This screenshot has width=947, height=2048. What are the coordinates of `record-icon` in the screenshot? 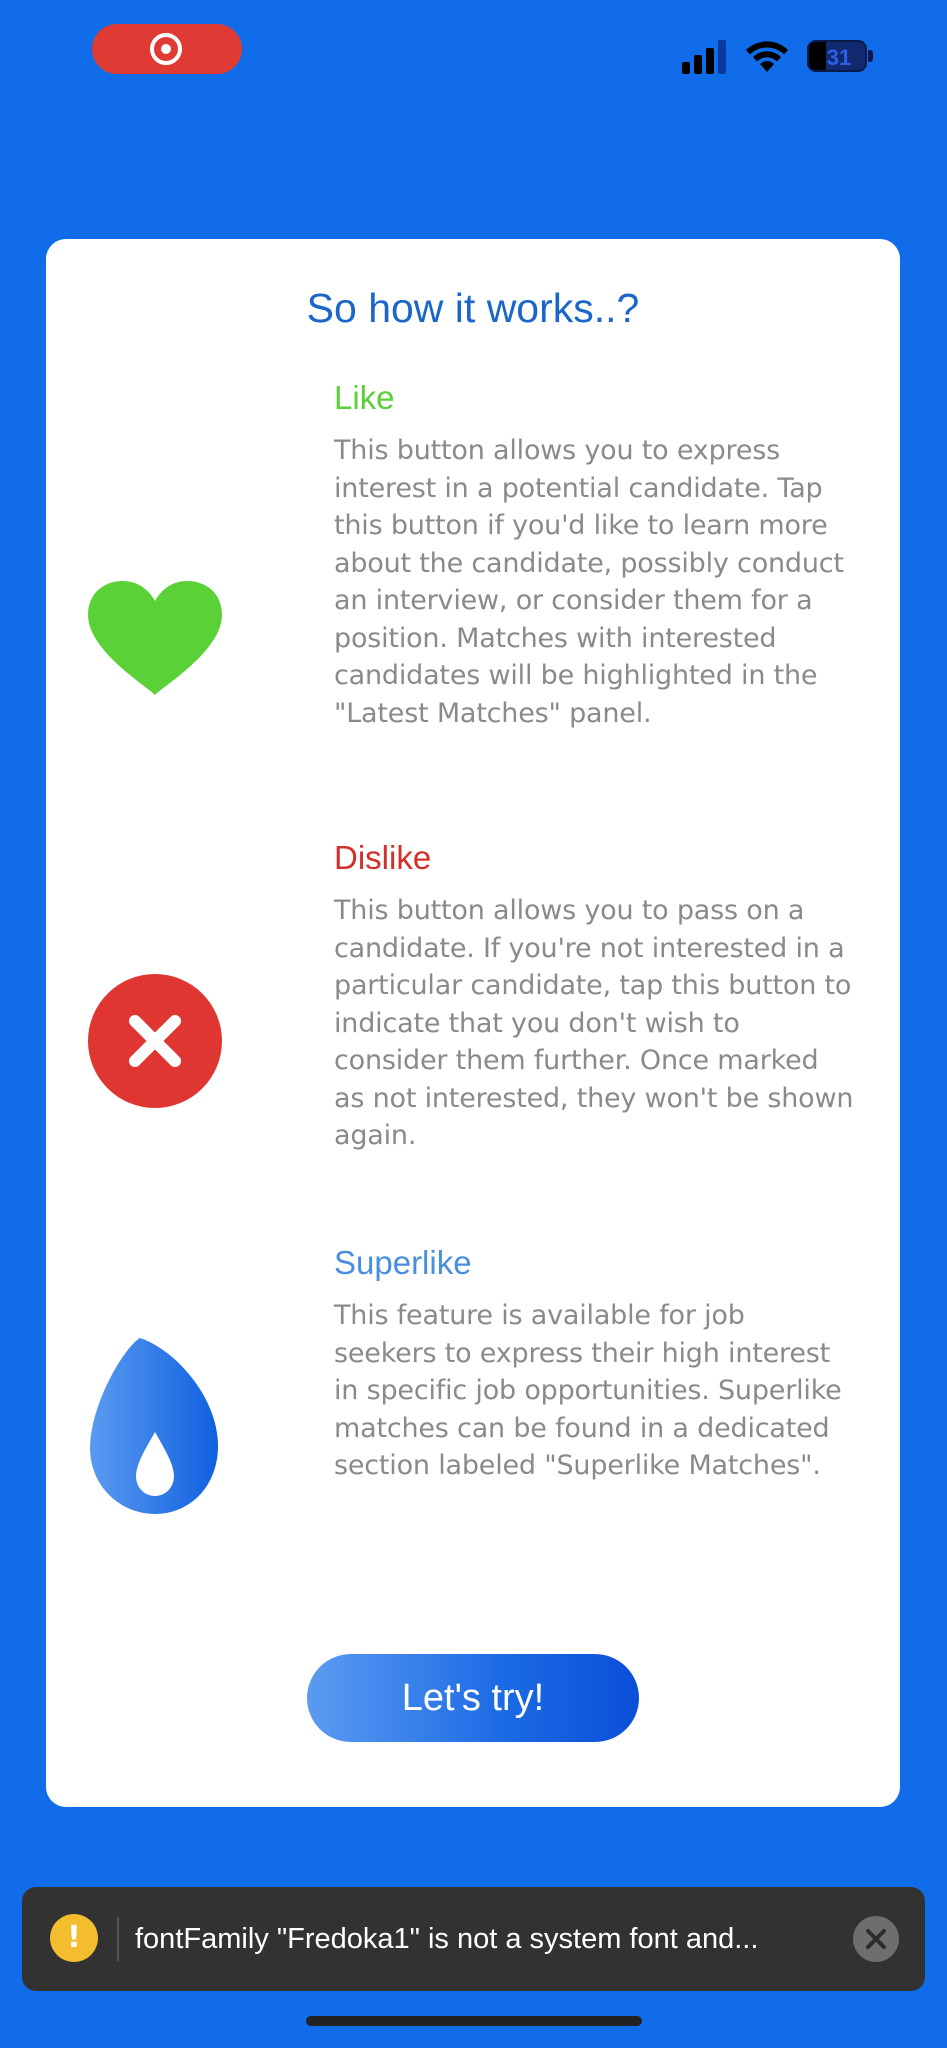 It's located at (166, 49).